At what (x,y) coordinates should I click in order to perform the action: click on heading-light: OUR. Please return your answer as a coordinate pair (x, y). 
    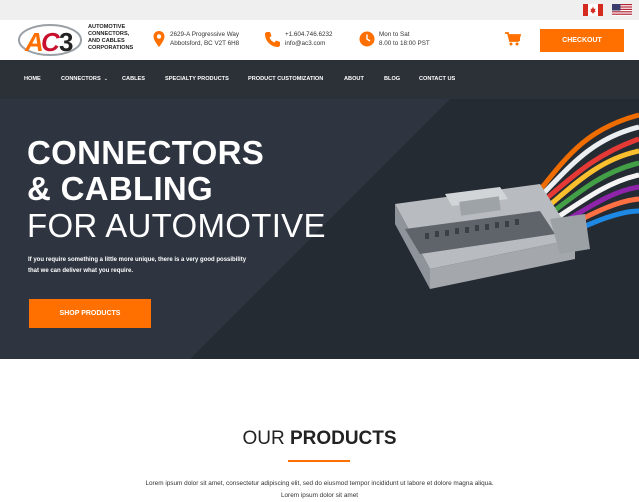
    Looking at the image, I should click on (266, 438).